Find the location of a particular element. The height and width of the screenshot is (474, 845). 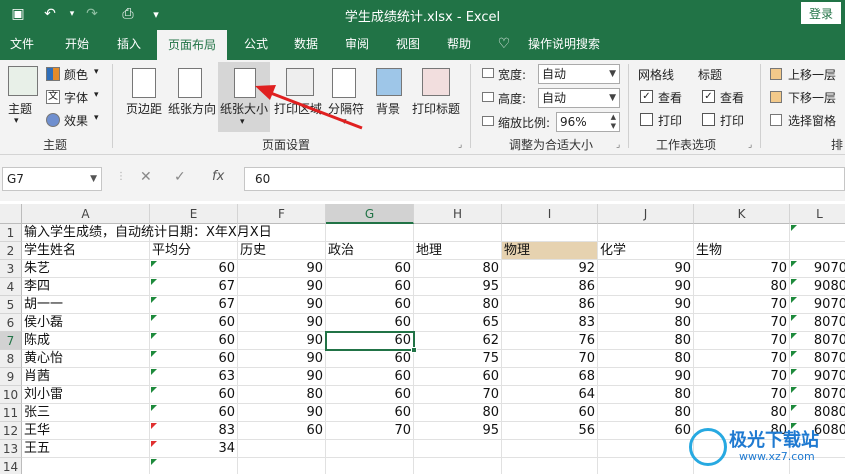

cell-G5: 60 is located at coordinates (370, 305).